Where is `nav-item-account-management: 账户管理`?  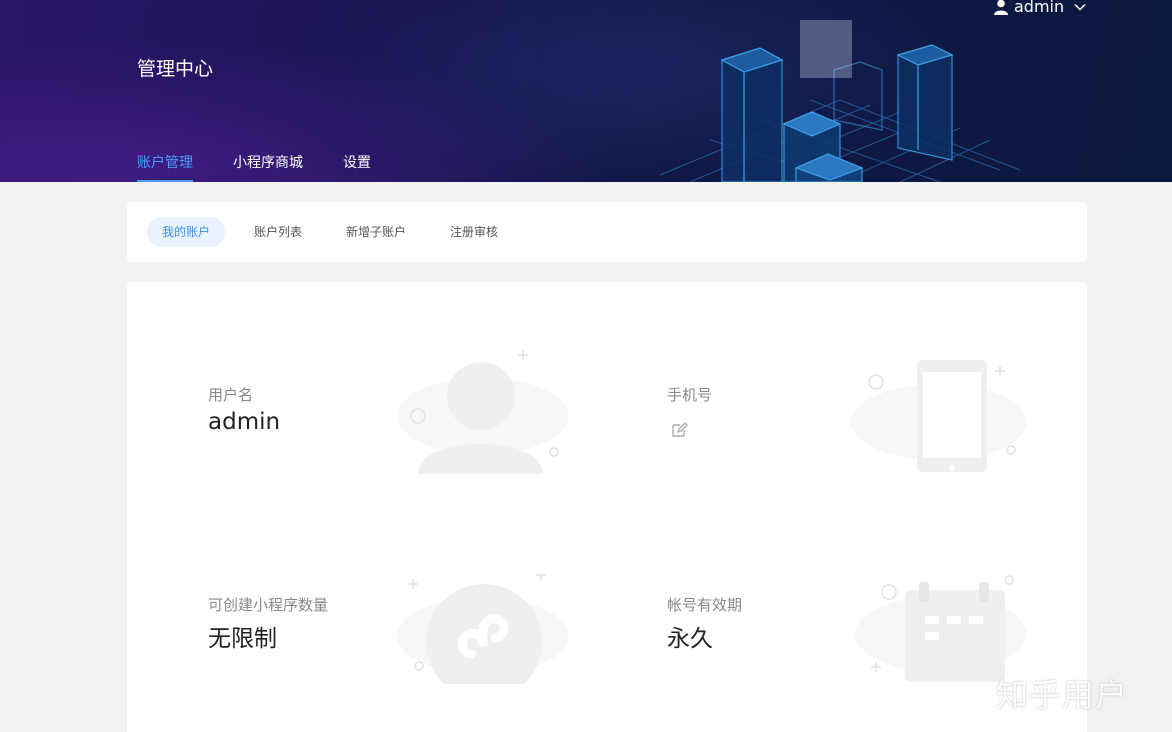
nav-item-account-management: 账户管理 is located at coordinates (165, 167).